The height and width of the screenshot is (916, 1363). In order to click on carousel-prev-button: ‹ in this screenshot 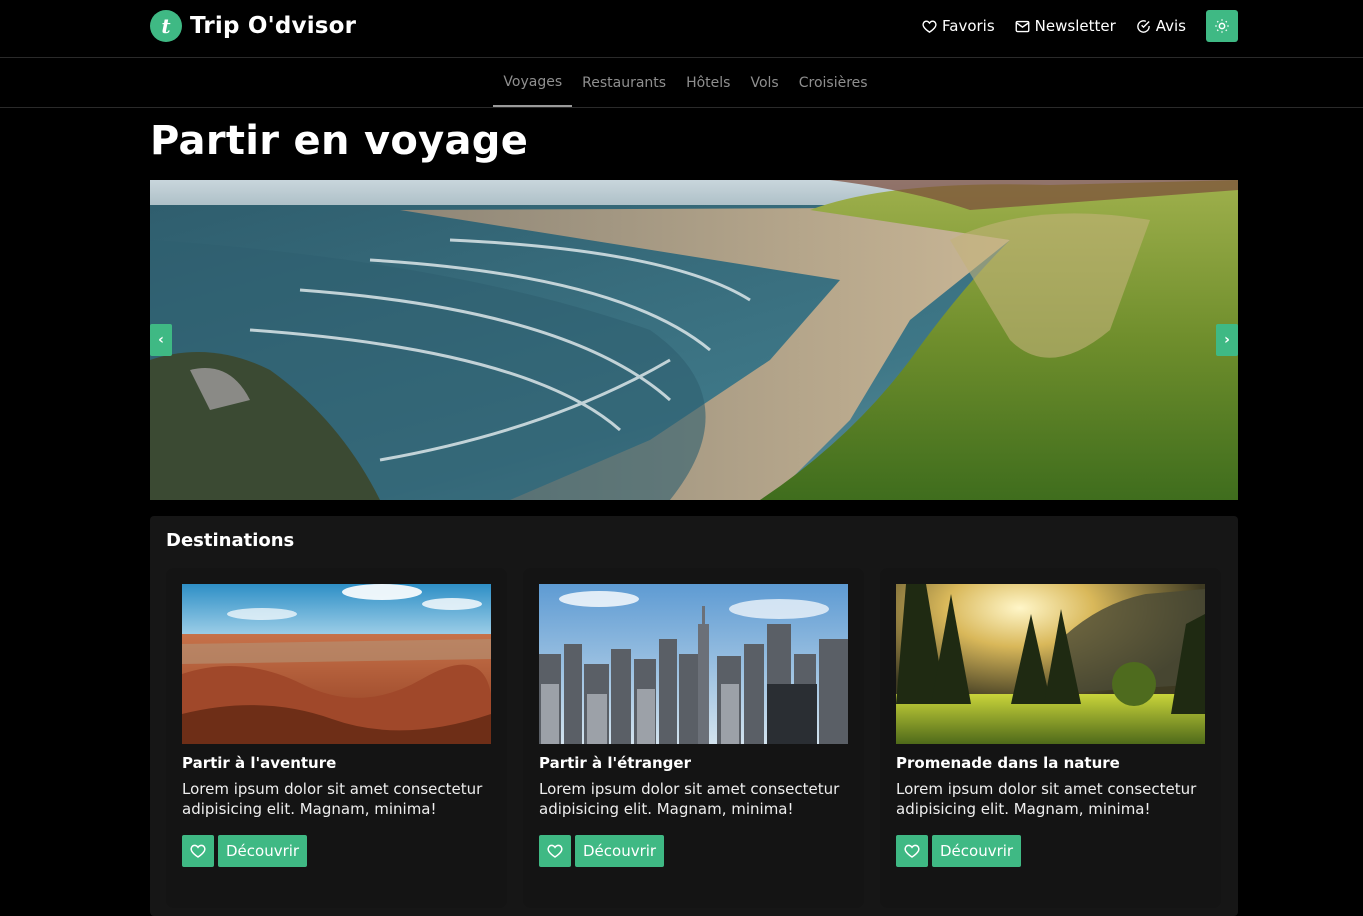, I will do `click(161, 340)`.